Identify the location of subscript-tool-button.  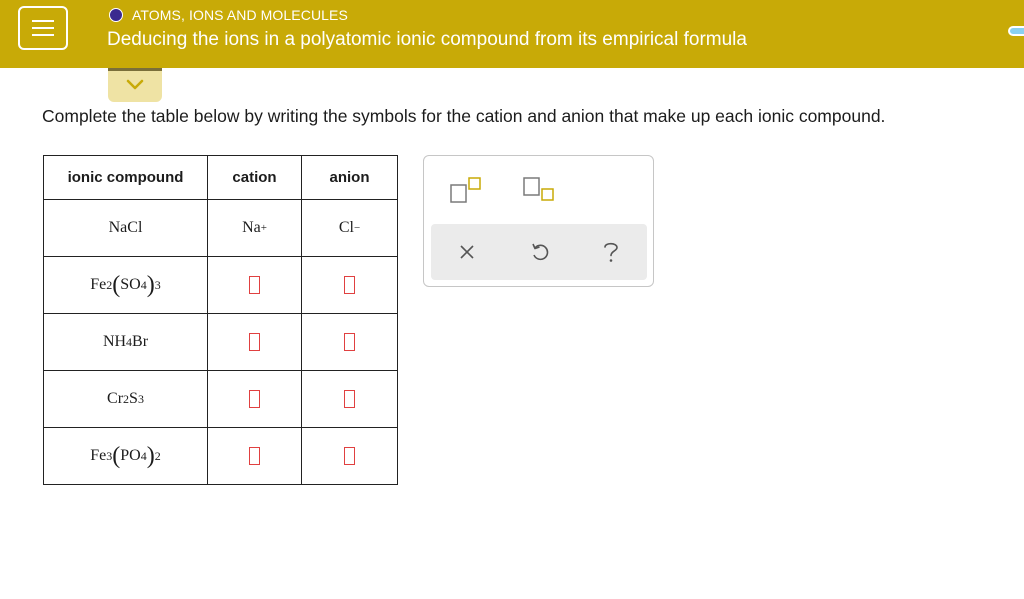
(540, 190).